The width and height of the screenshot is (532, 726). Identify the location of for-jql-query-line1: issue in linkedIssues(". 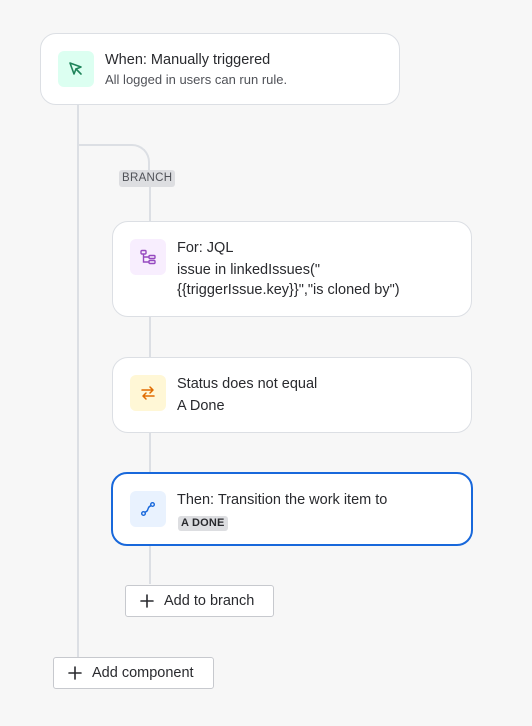
(248, 270).